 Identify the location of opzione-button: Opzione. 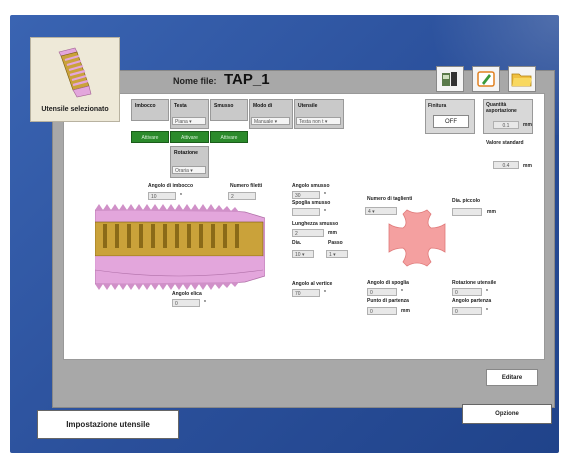
(507, 414).